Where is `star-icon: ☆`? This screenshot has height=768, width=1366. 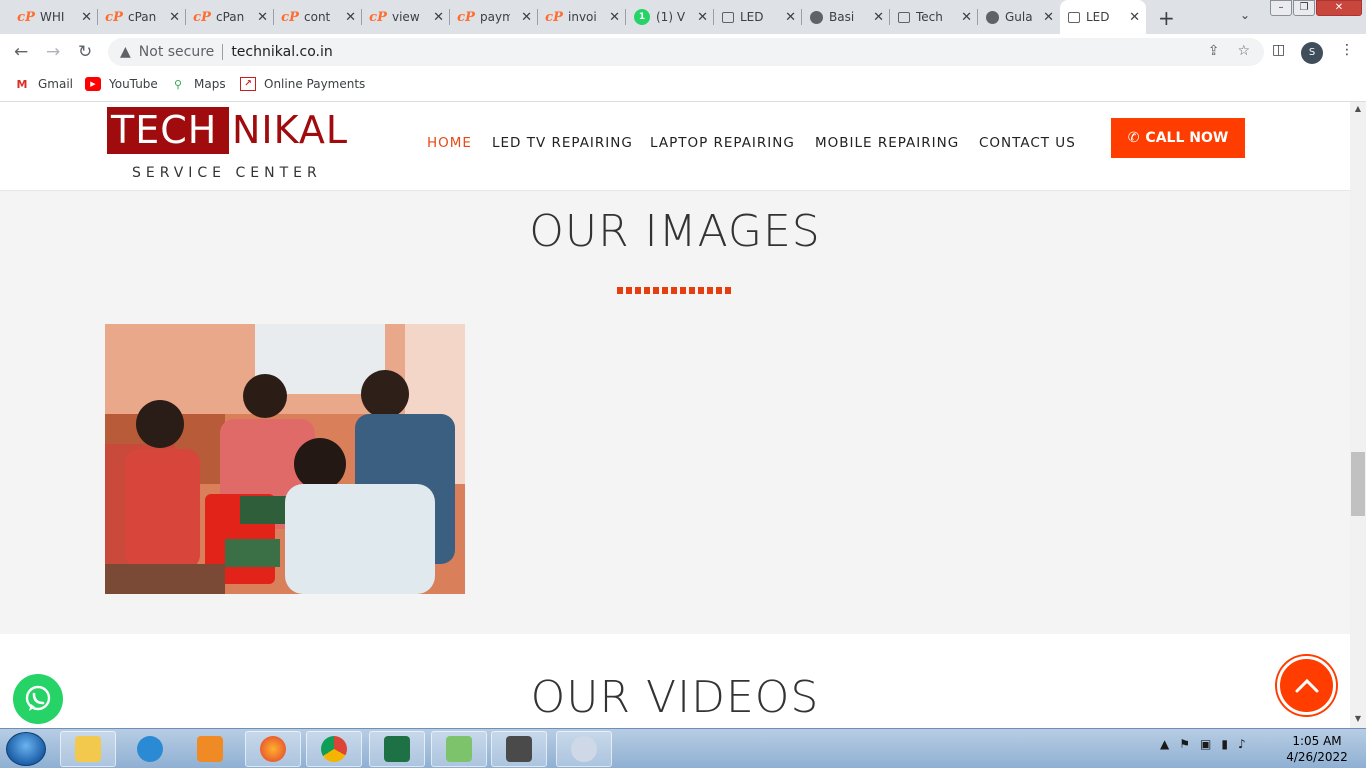 star-icon: ☆ is located at coordinates (1243, 51).